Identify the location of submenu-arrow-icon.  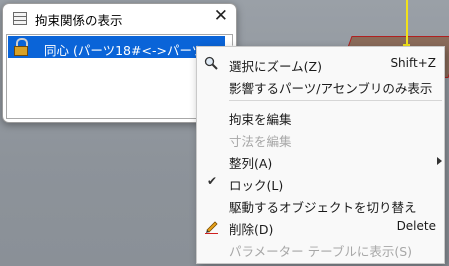
(439, 161).